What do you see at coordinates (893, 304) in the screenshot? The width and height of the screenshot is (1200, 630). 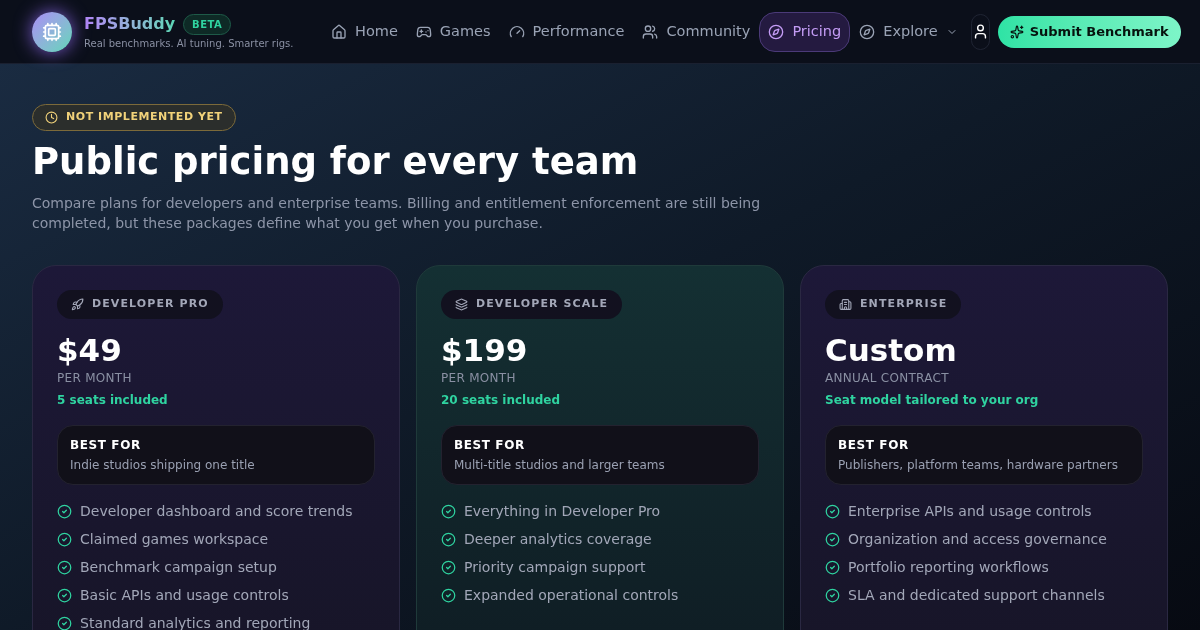 I see `plan-tag: ENTERPRISE` at bounding box center [893, 304].